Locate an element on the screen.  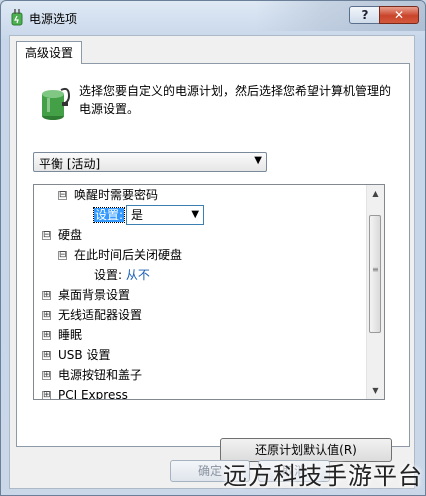
description-text: 选择您要自定义的电源计划，然后选择您希望计算机管理的电源设置。 is located at coordinates (235, 100).